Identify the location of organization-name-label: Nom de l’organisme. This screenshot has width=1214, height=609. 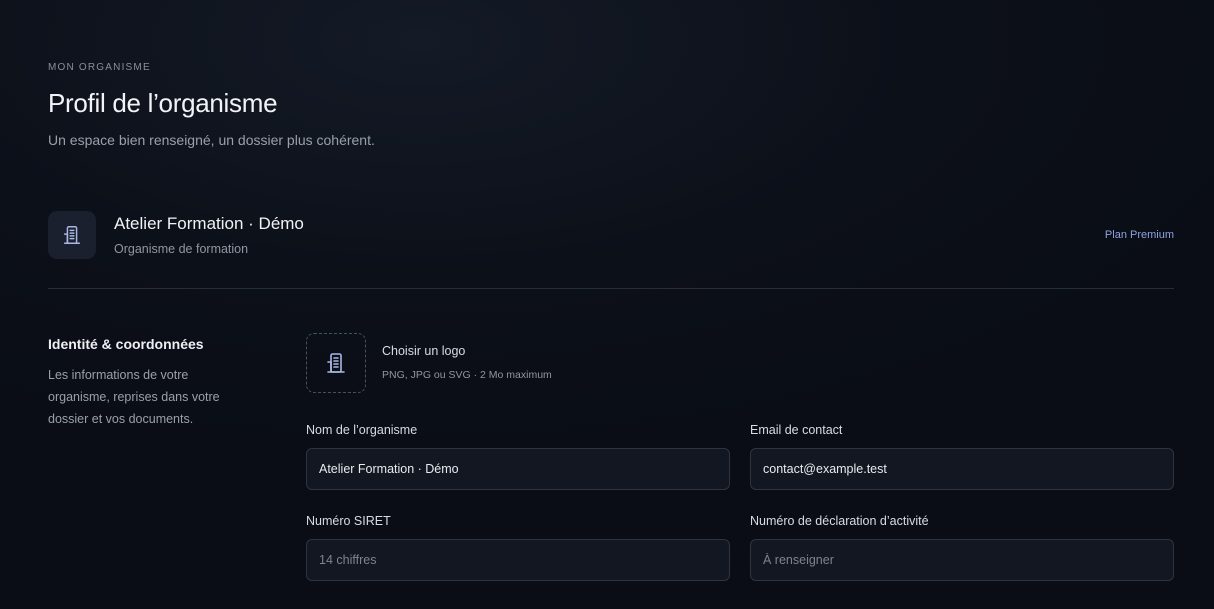
(362, 430).